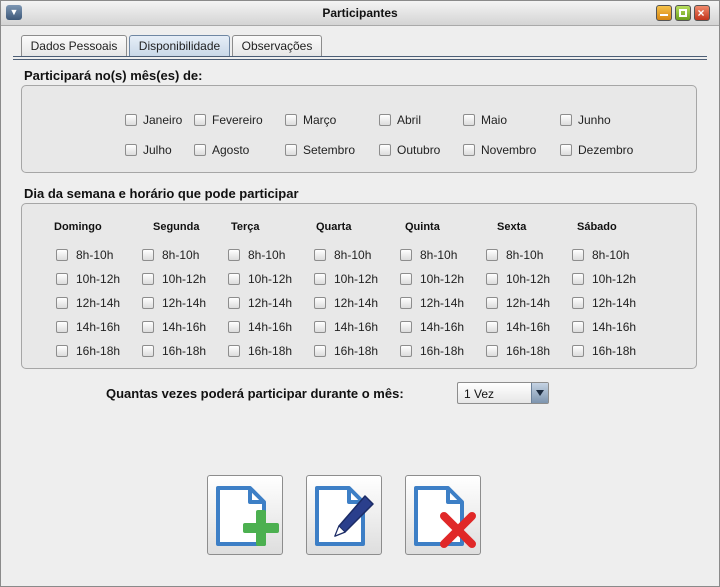 The width and height of the screenshot is (720, 587). What do you see at coordinates (88, 351) in the screenshot?
I see `slot-checkbox-0-4: 16h-18h` at bounding box center [88, 351].